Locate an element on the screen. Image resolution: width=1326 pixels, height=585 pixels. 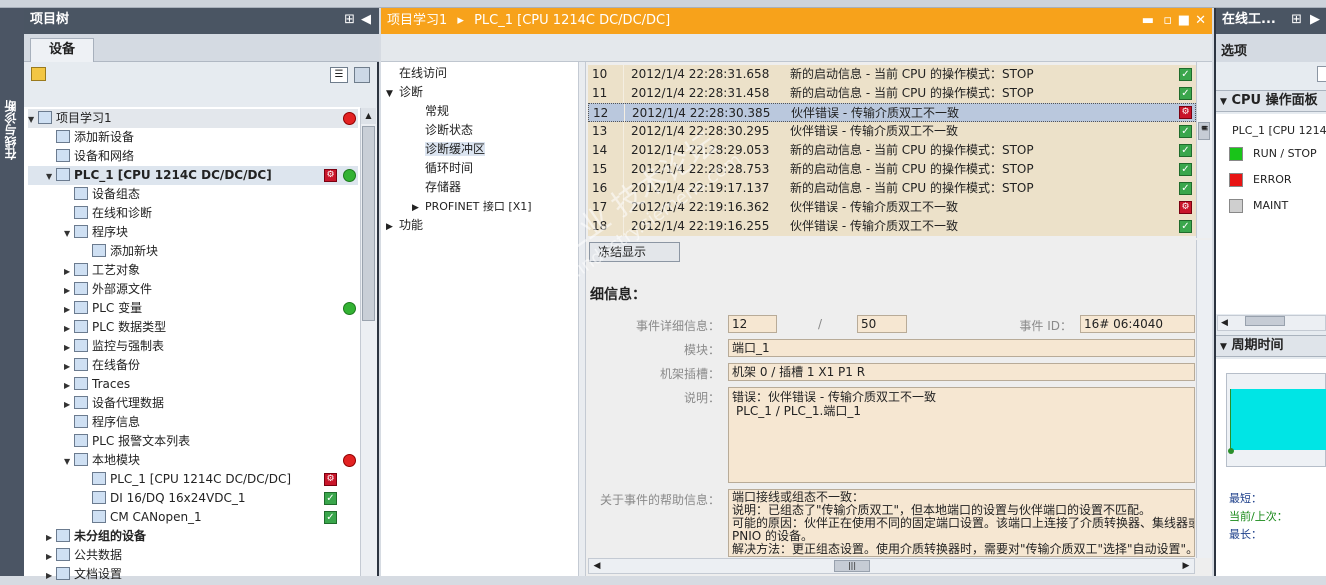
tree-item: ▼ 项目学习1 is located at coordinates (193, 118).